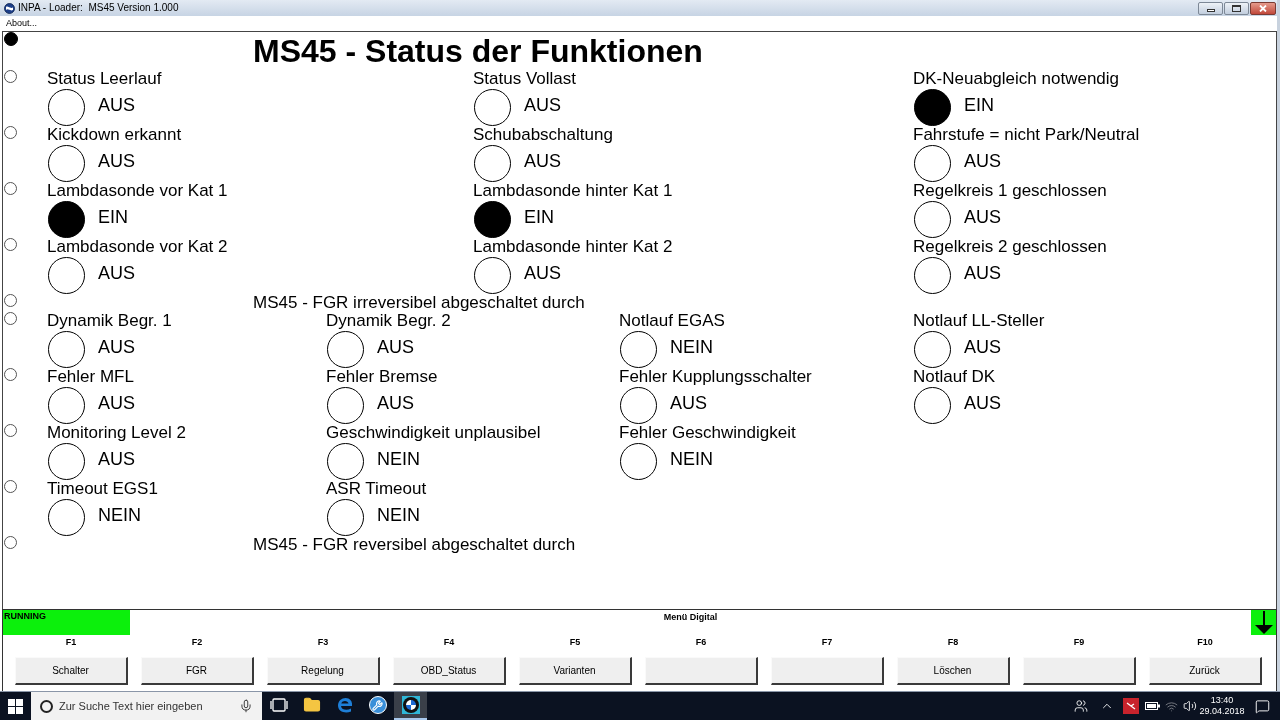  What do you see at coordinates (433, 433) in the screenshot?
I see `signal-label: Geschwindigkeit unplausibel` at bounding box center [433, 433].